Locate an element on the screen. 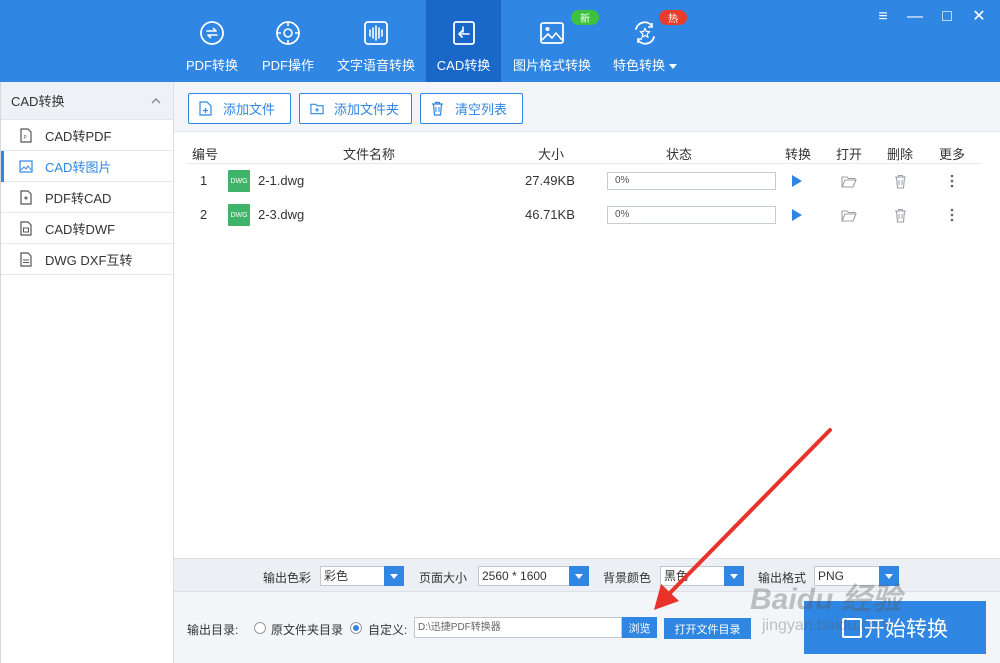 This screenshot has width=1000, height=663. format-label: 输出格式 is located at coordinates (782, 578).